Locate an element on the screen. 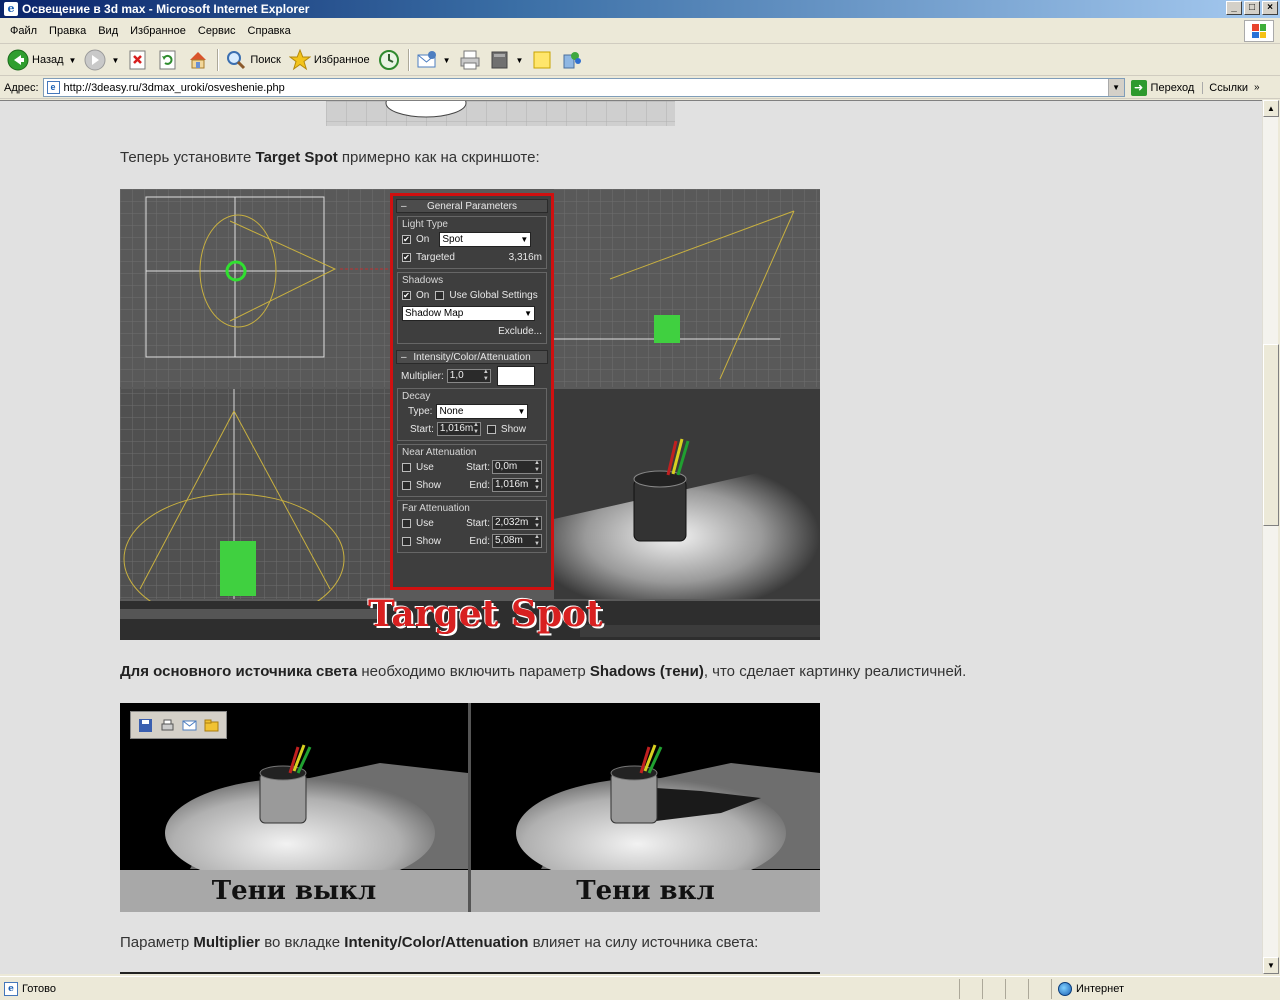 Image resolution: width=1280 pixels, height=1000 pixels. targeted-checkbox: ✔ is located at coordinates (406, 257).